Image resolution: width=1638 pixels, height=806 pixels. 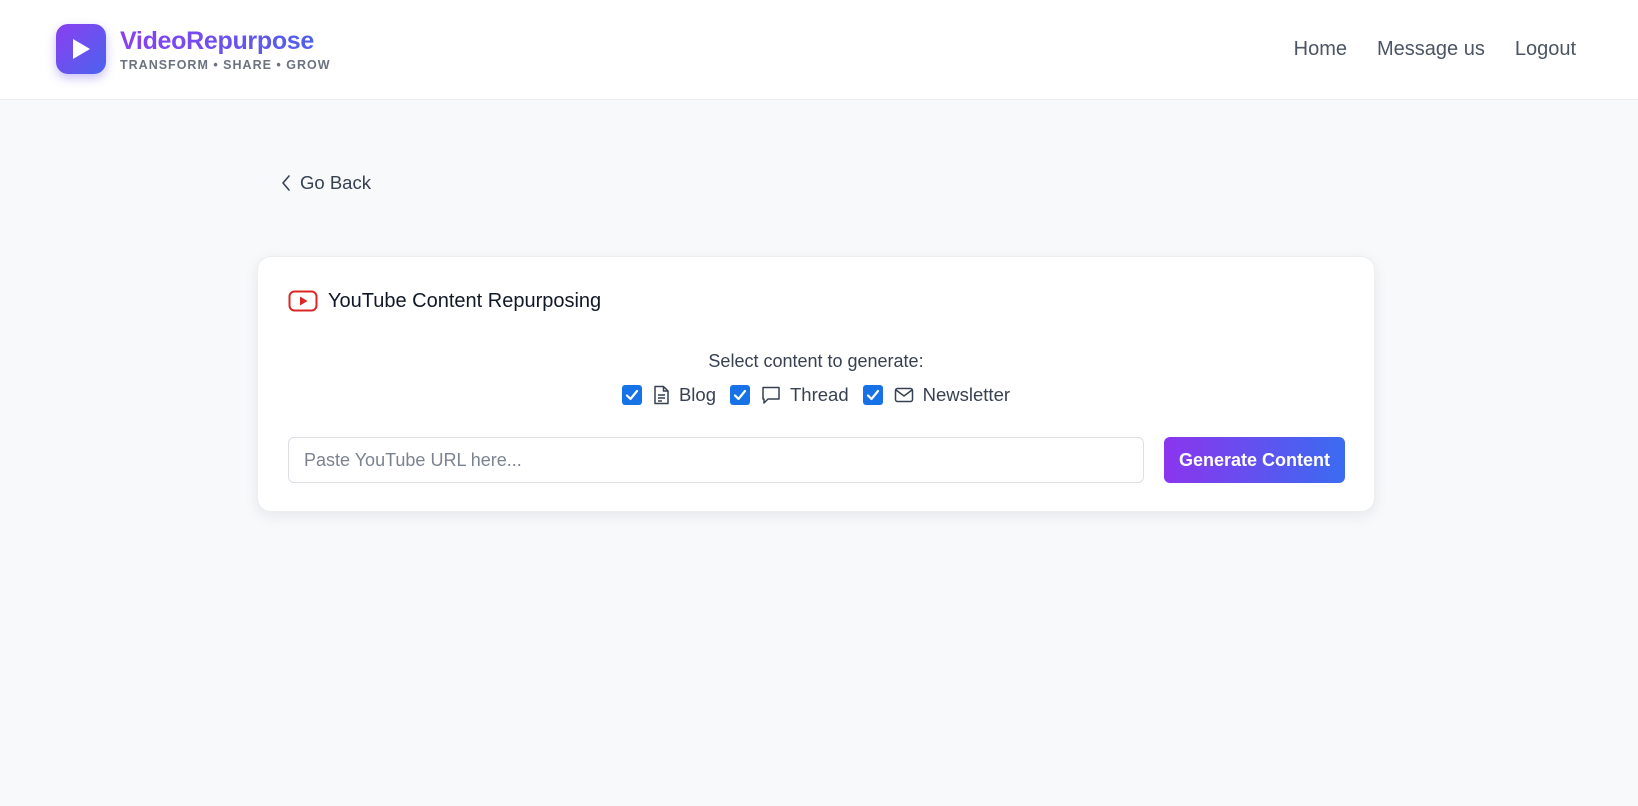 I want to click on option-thread: Thread, so click(x=789, y=395).